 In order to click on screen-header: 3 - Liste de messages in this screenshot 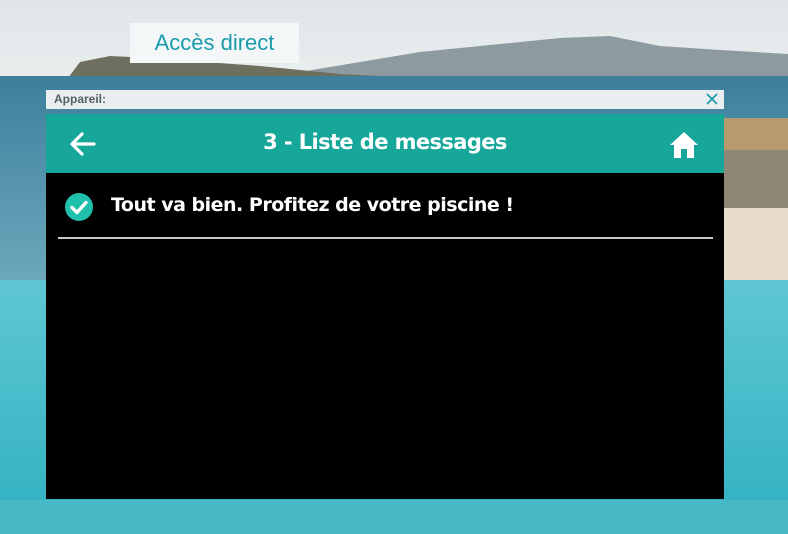, I will do `click(385, 143)`.